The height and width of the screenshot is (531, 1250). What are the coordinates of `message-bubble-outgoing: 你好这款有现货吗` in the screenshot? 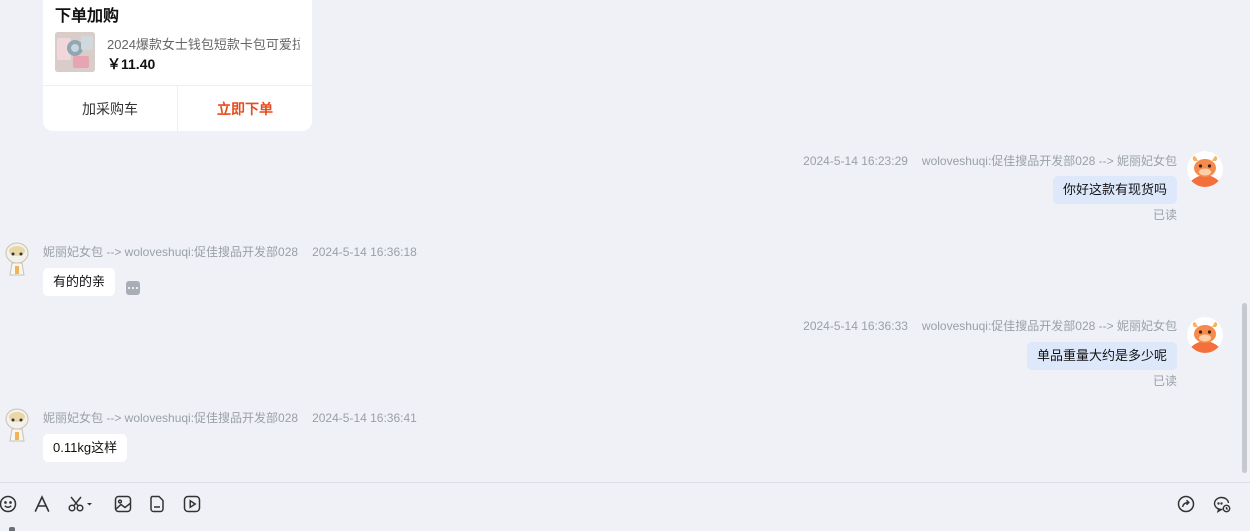 It's located at (1114, 190).